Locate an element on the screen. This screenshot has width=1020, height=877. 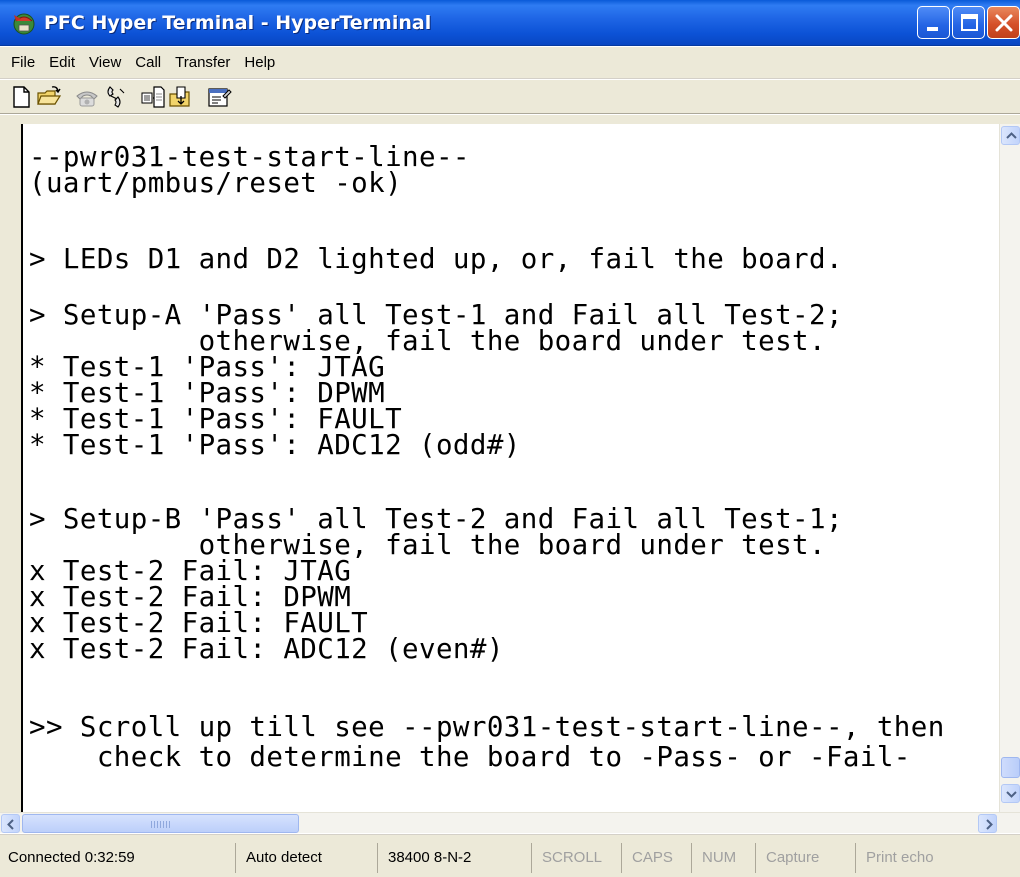
receive-icon is located at coordinates (179, 96).